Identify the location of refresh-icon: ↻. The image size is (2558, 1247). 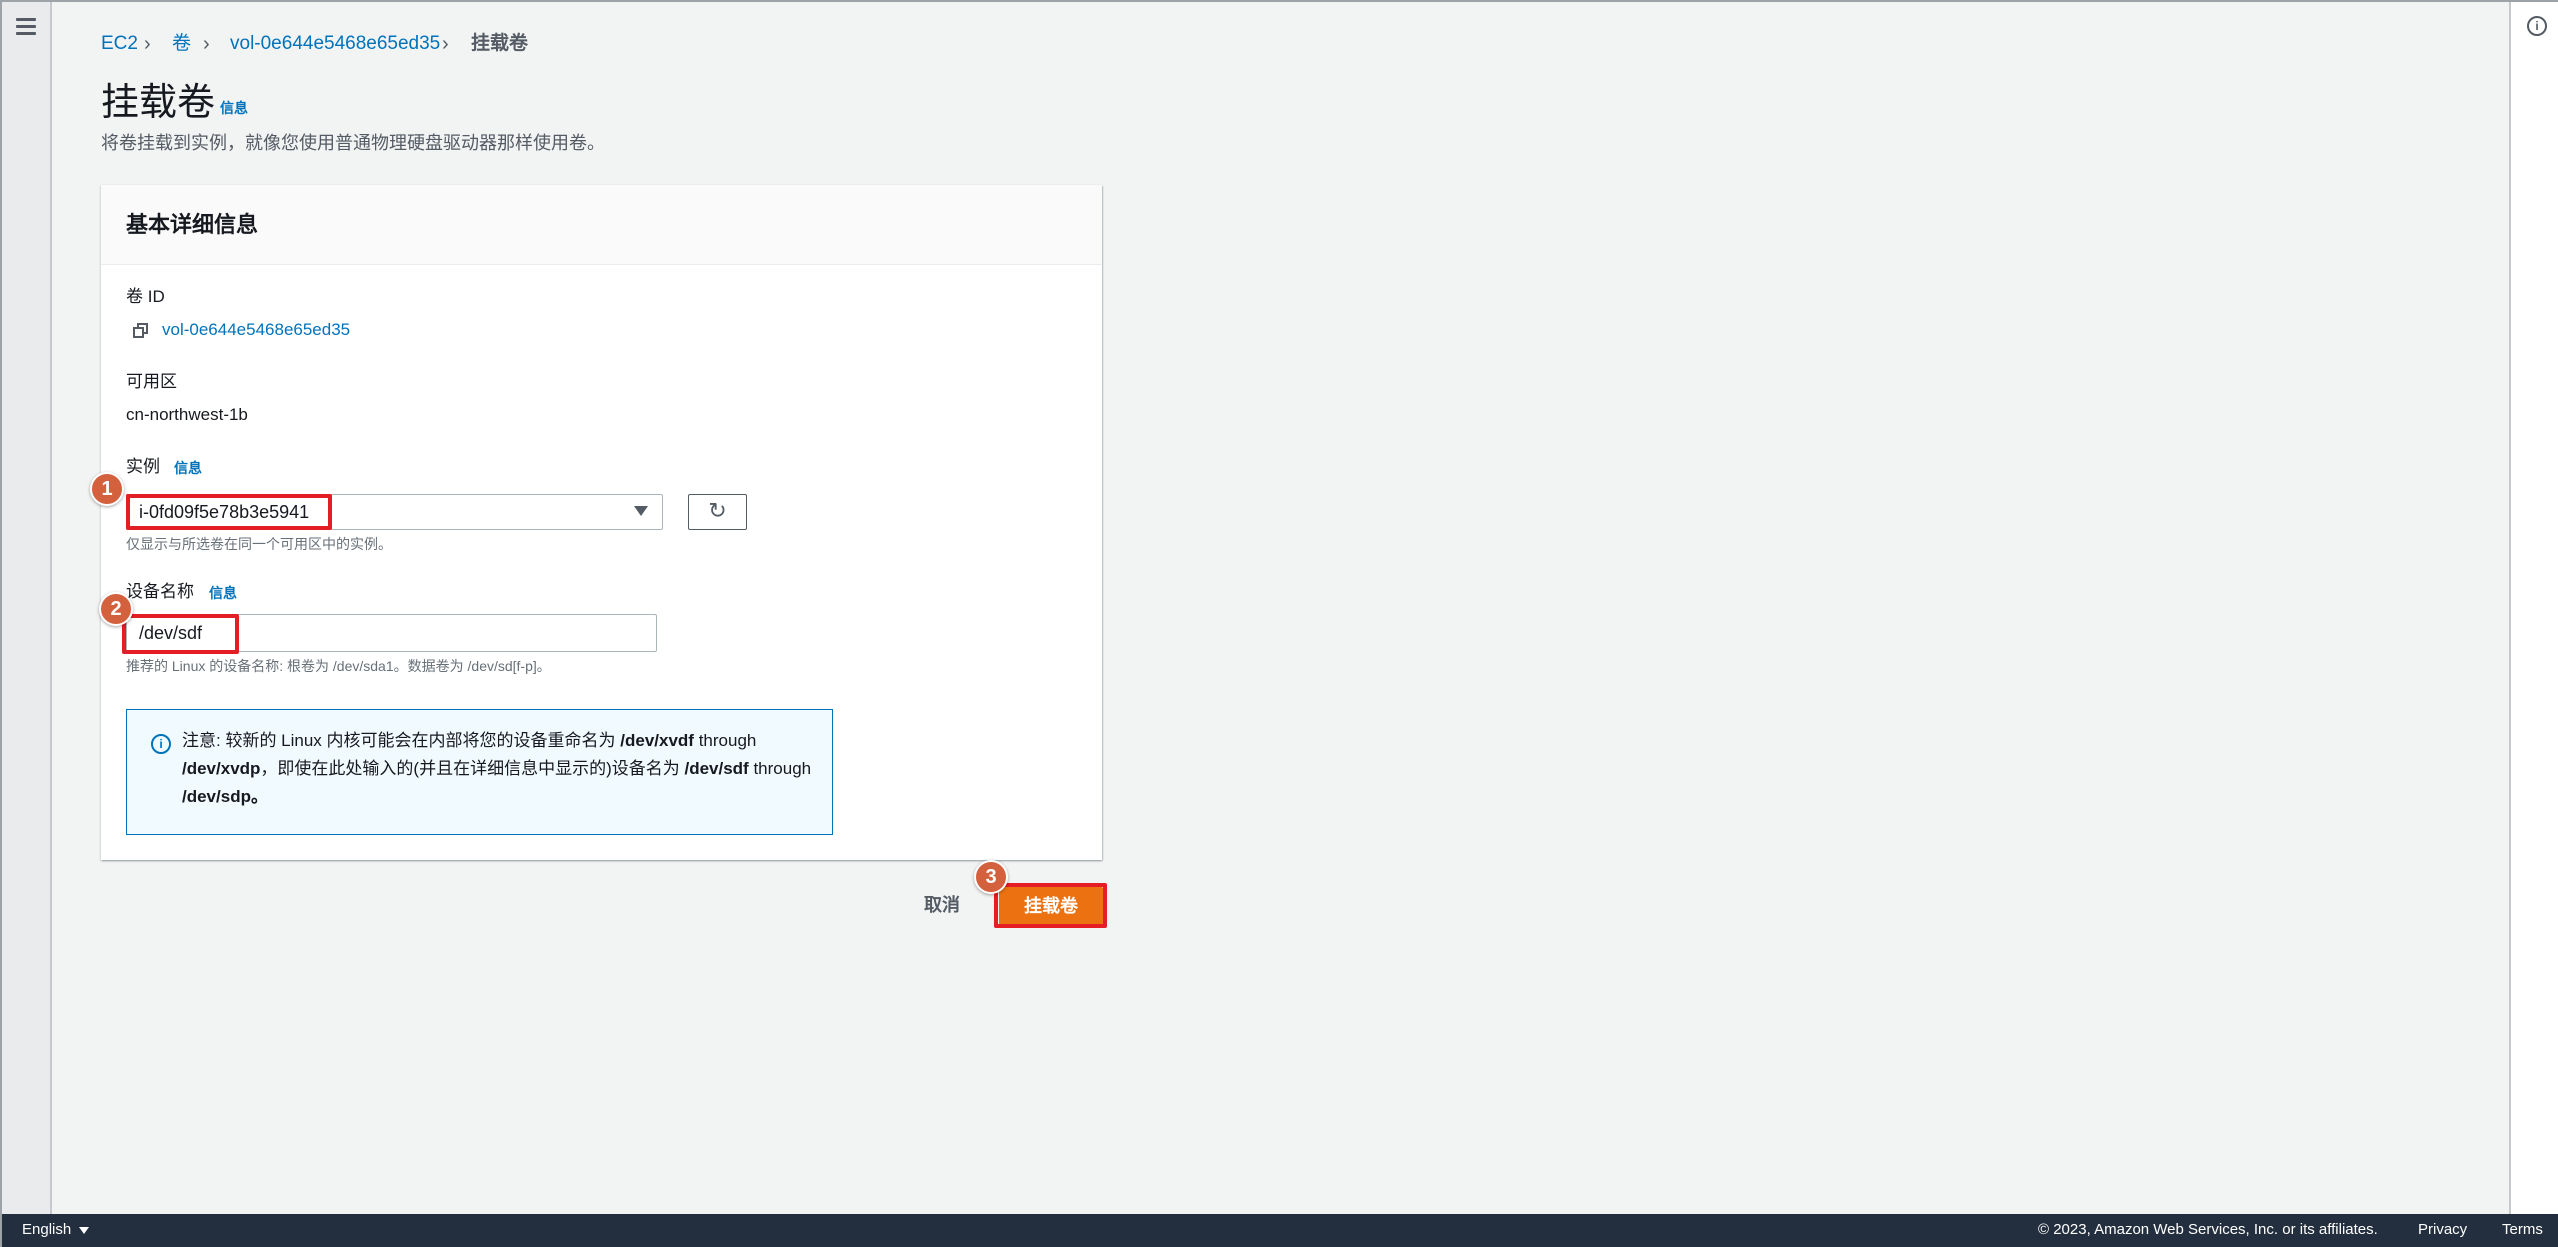
(717, 510).